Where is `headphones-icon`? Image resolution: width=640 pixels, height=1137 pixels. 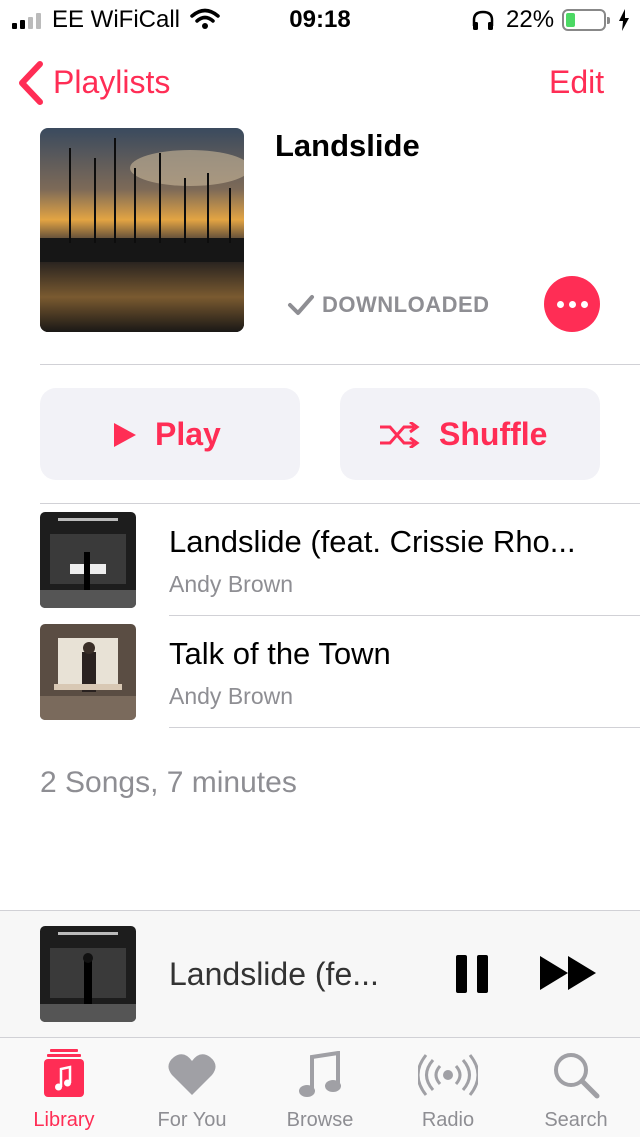
headphones-icon is located at coordinates (483, 20).